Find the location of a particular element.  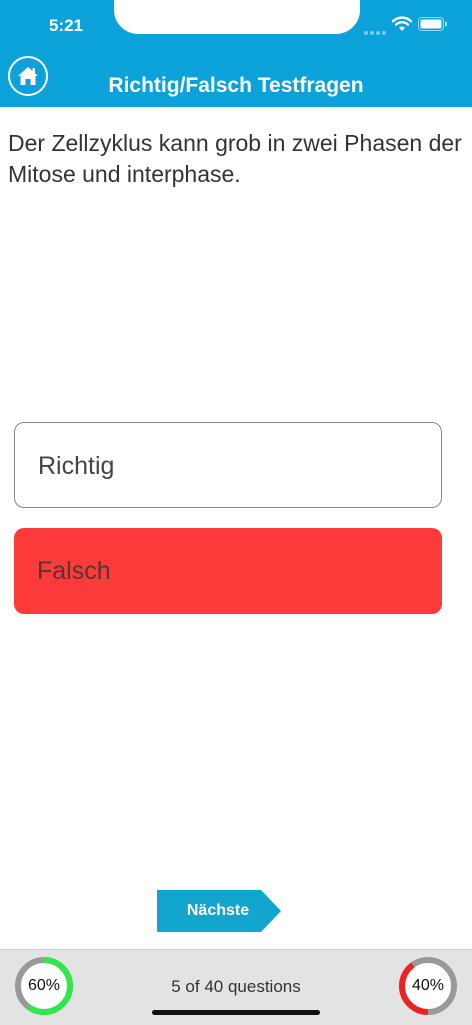

next-button-label: Nächste is located at coordinates (218, 910).